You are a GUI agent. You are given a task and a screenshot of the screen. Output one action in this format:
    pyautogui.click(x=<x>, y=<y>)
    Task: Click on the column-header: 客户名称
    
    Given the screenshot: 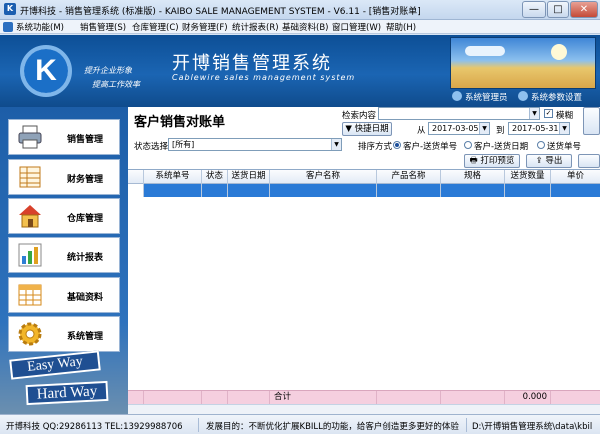 What is the action you would take?
    pyautogui.click(x=323, y=177)
    